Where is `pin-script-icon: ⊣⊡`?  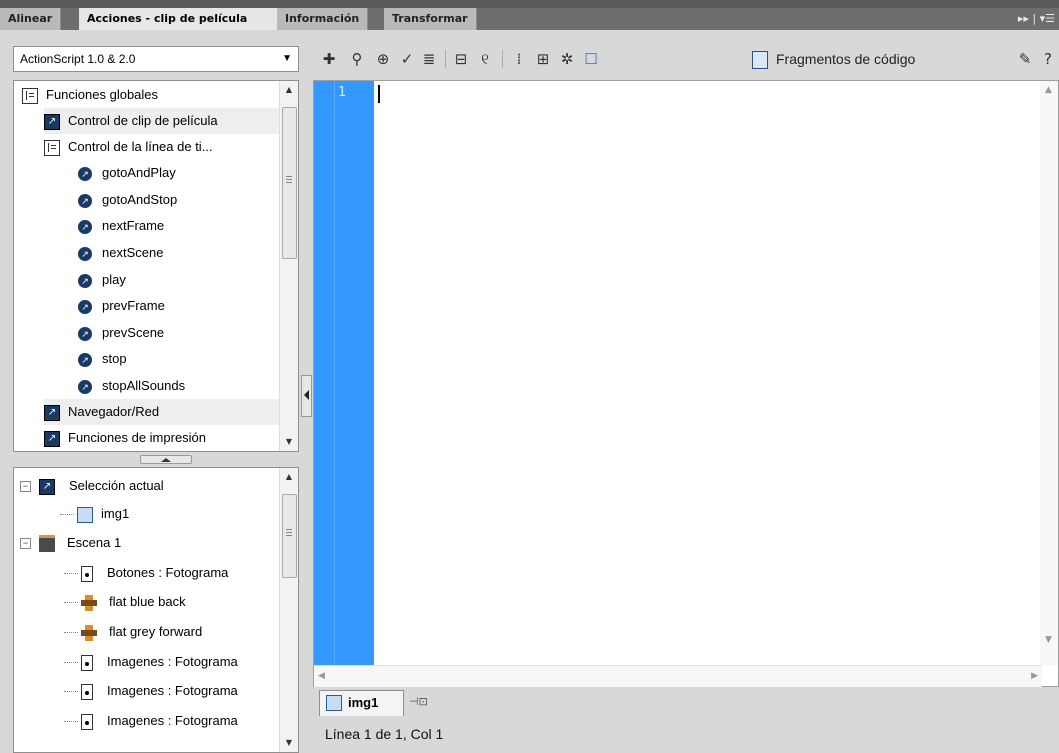
pin-script-icon: ⊣⊡ is located at coordinates (418, 702).